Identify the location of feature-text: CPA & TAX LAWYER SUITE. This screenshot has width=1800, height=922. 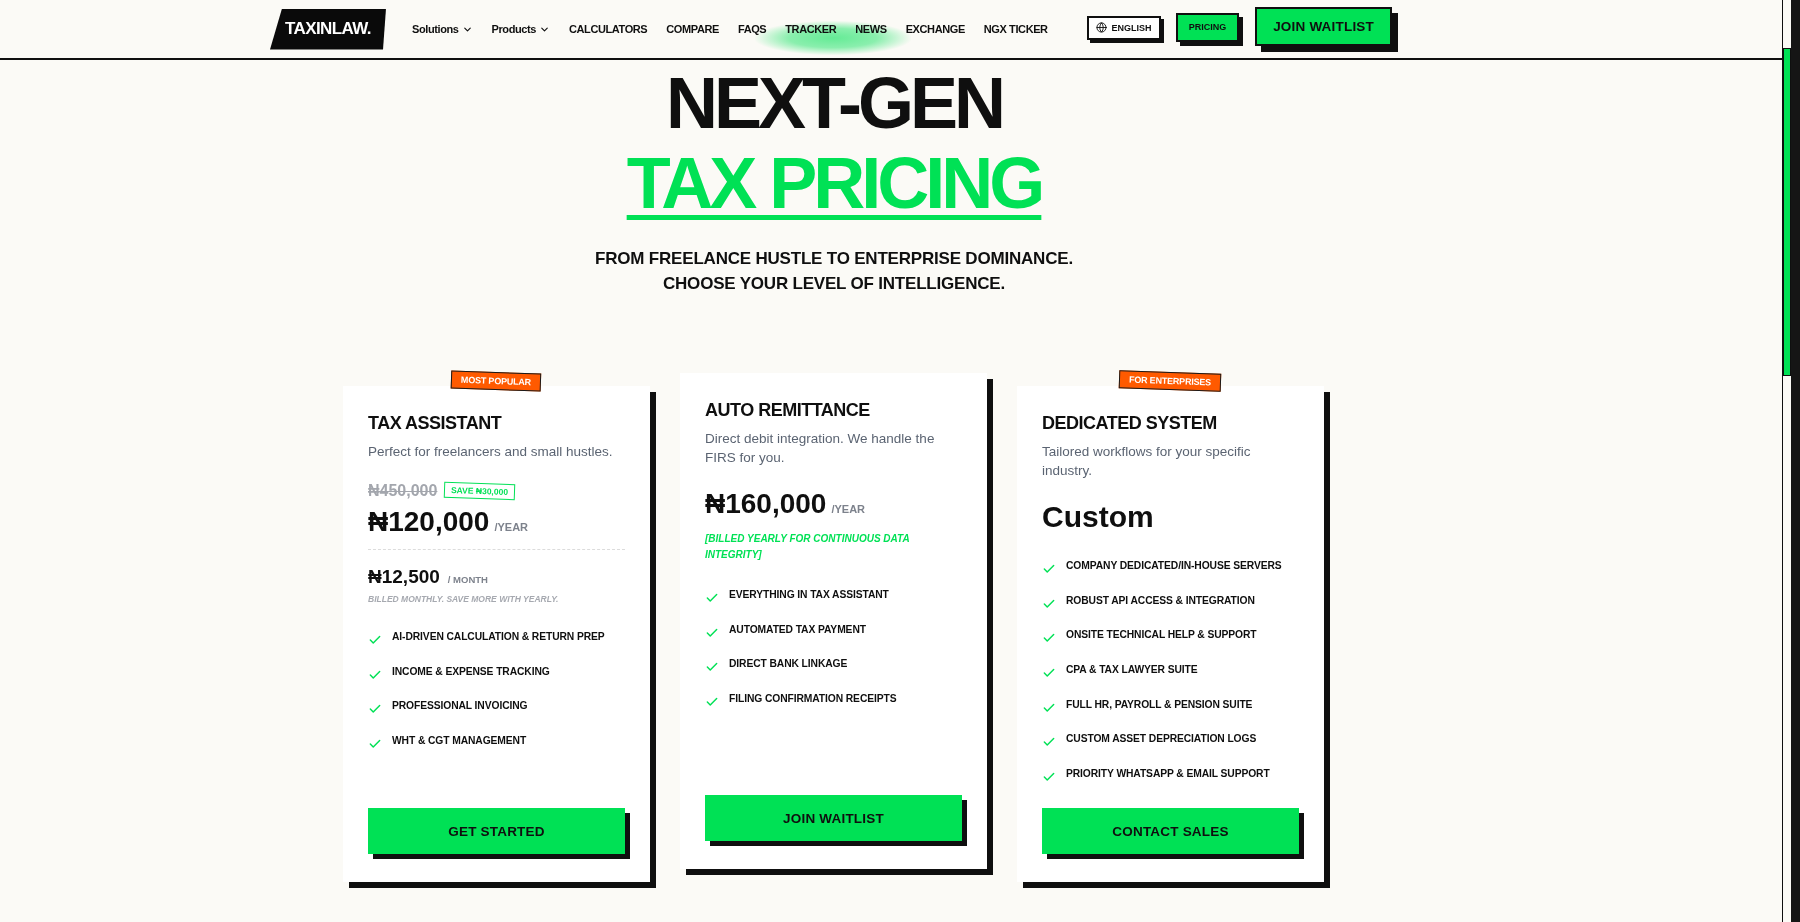
(1132, 670).